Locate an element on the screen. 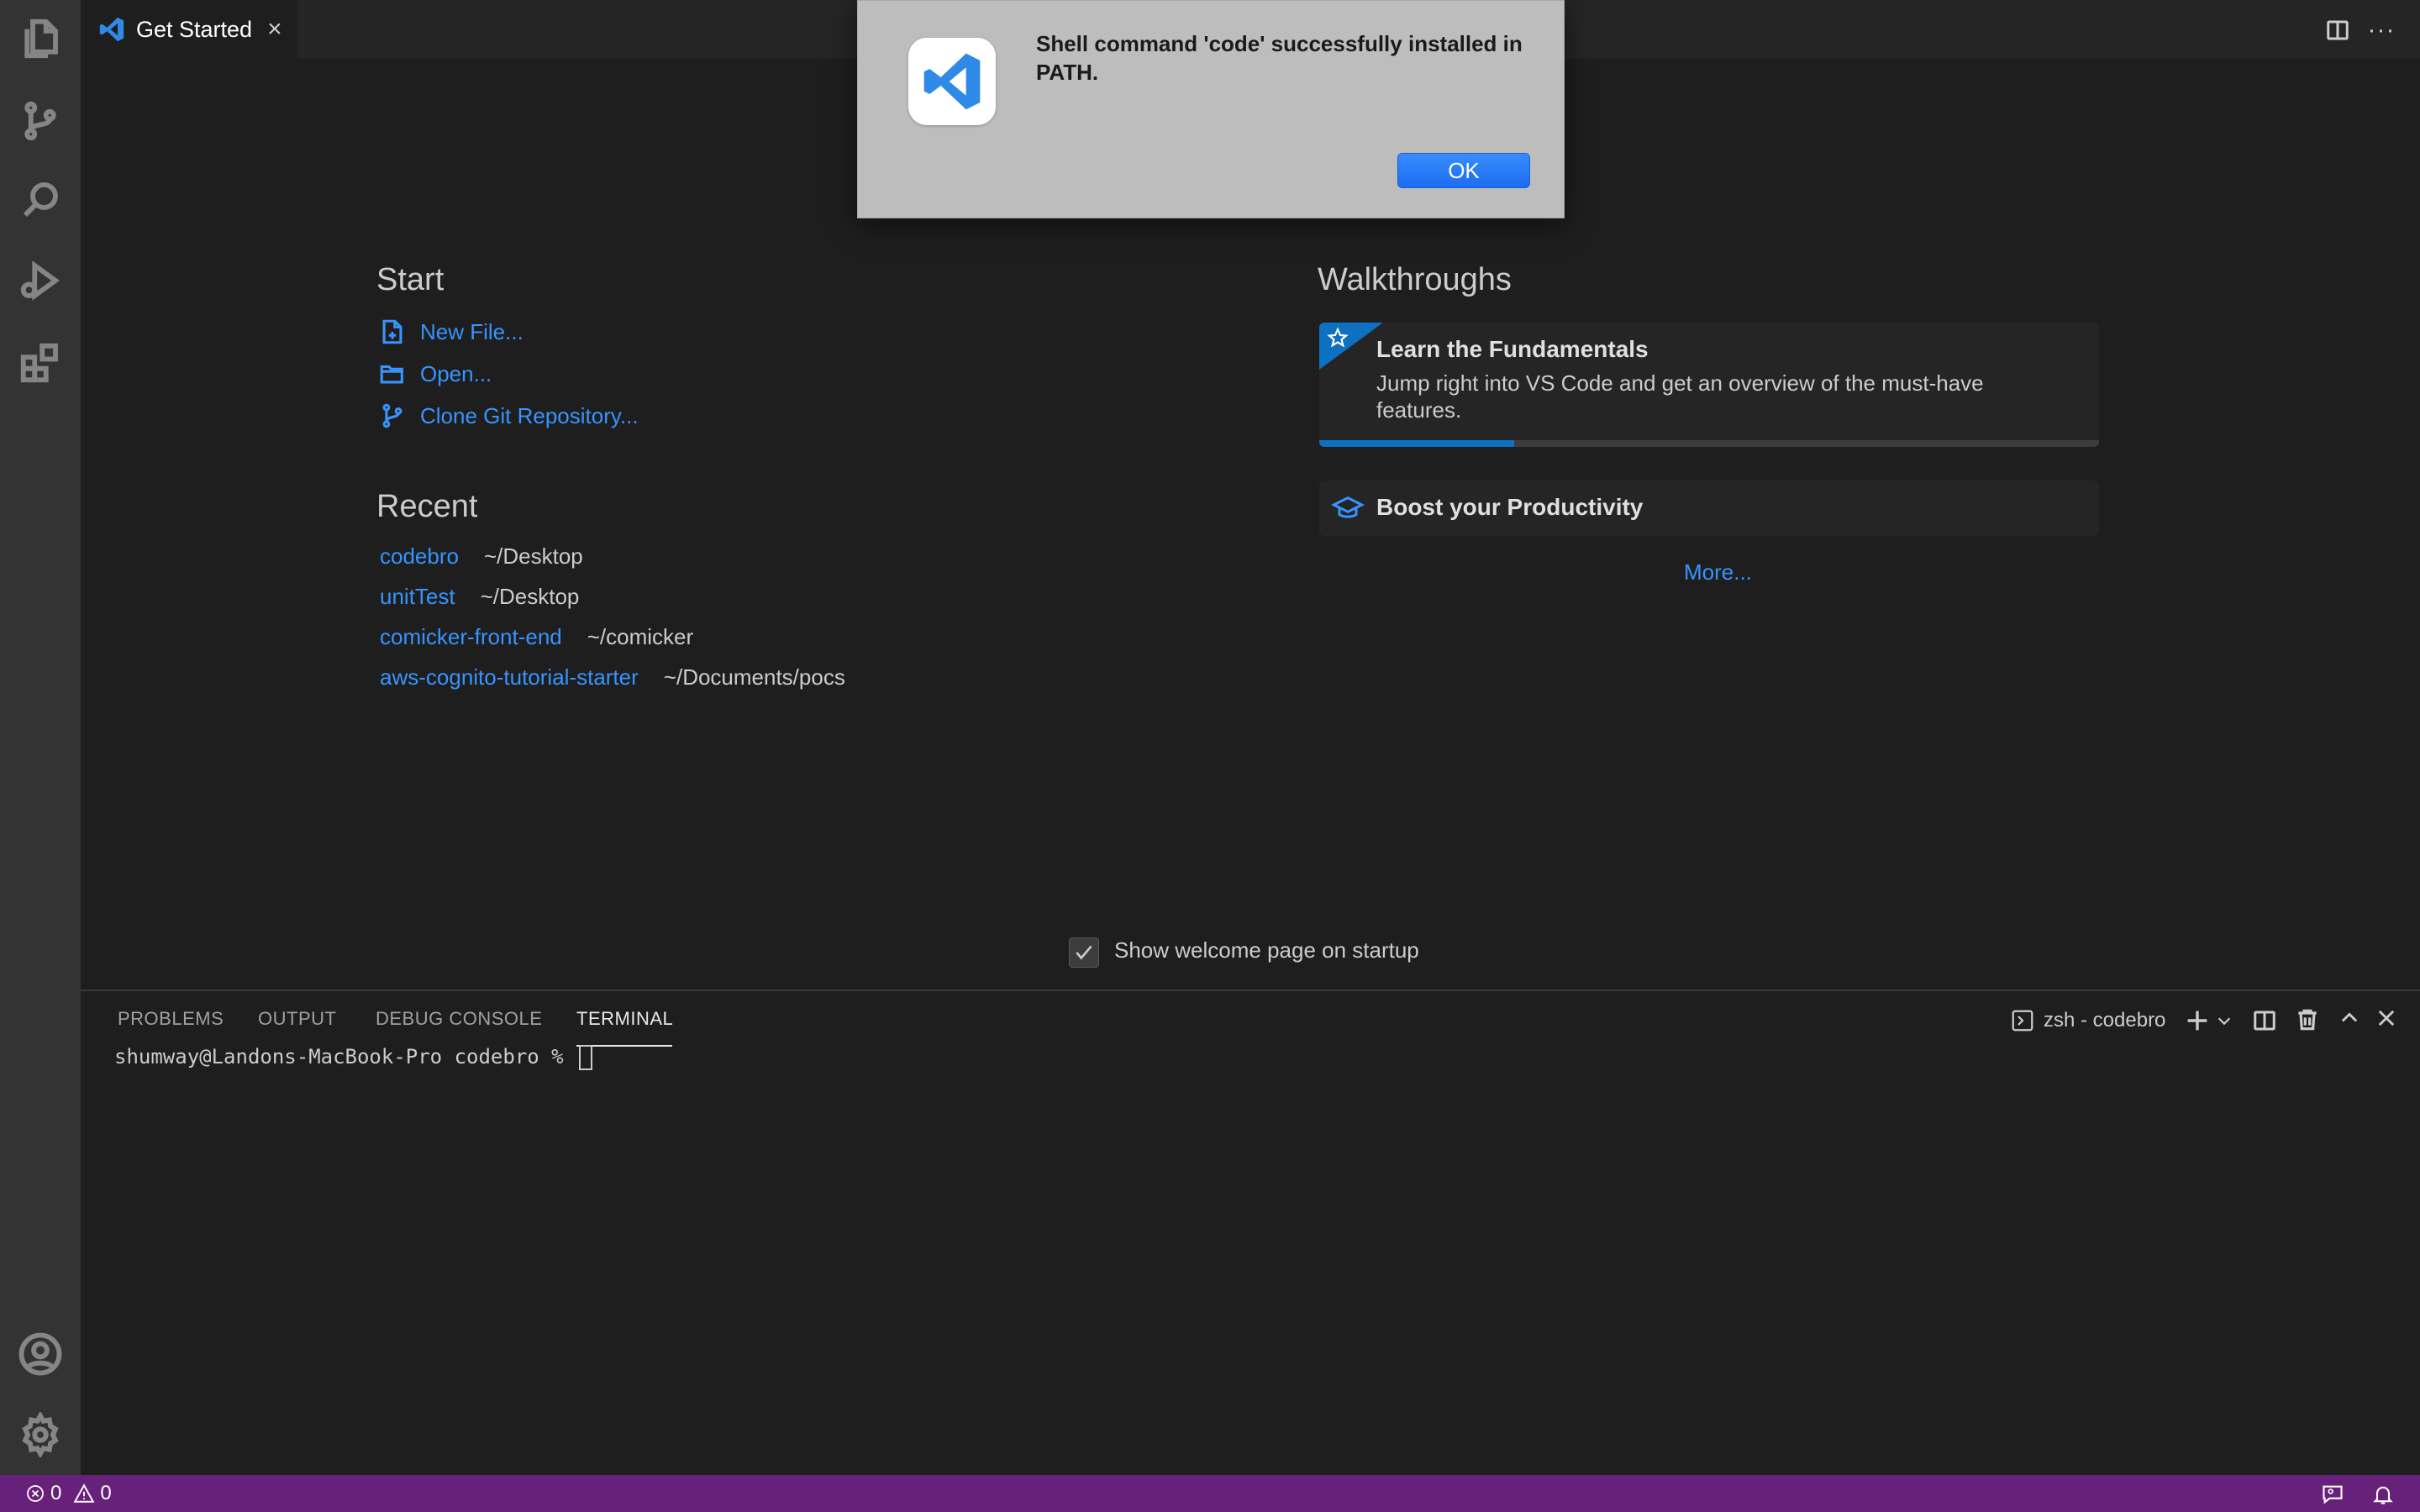 This screenshot has width=2420, height=1512. terminal-cursor is located at coordinates (586, 1057).